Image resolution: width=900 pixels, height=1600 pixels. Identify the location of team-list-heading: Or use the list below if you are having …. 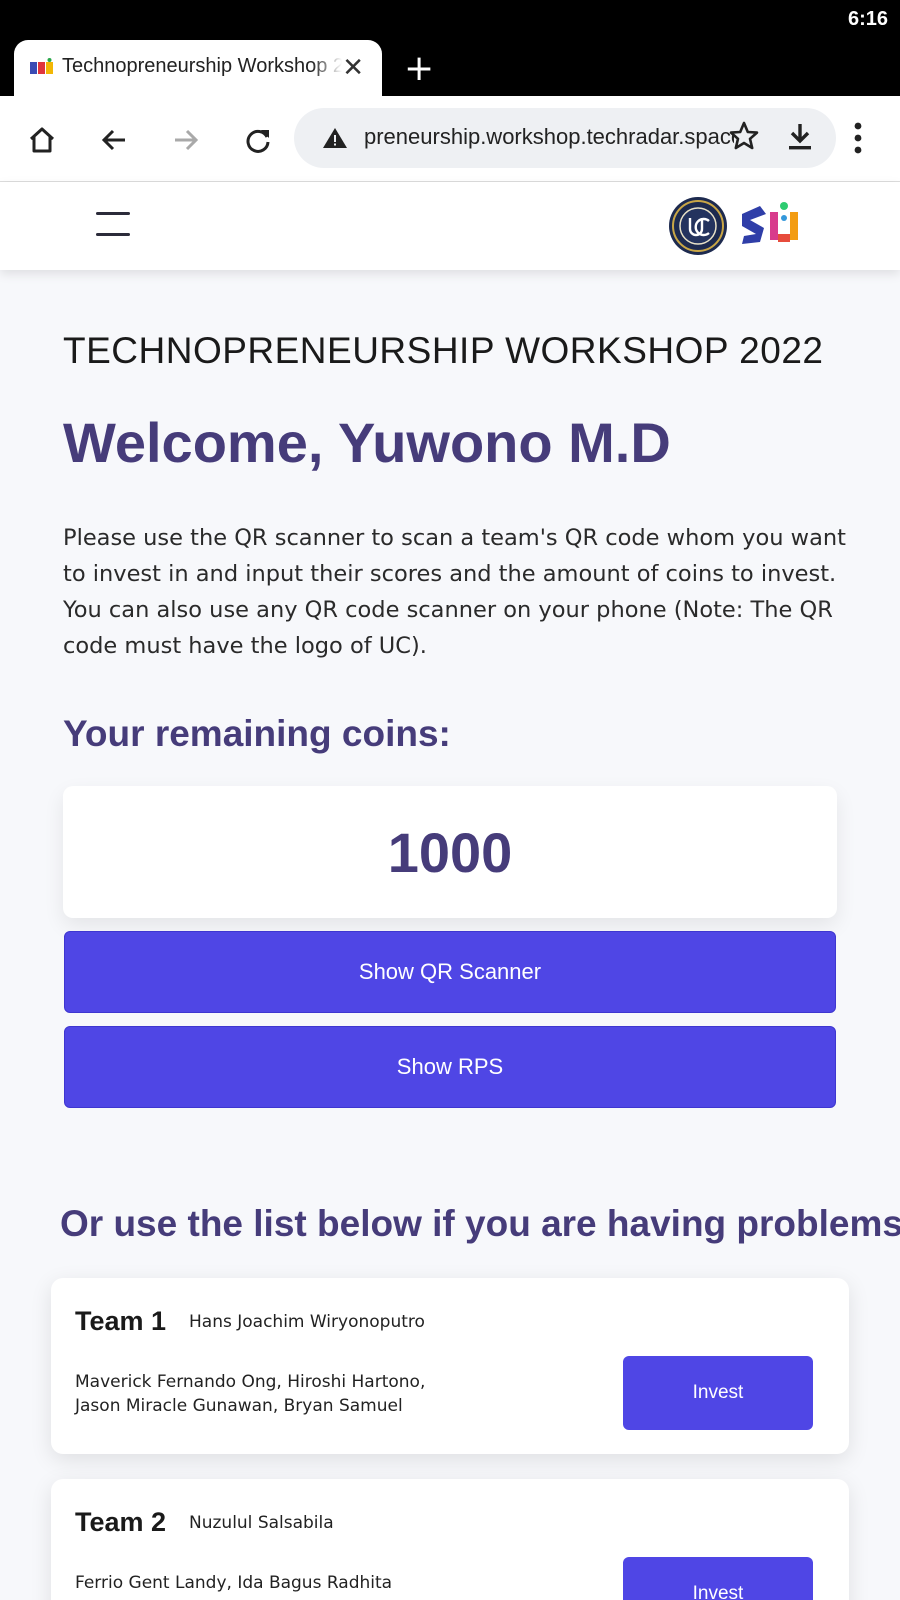
(480, 1223).